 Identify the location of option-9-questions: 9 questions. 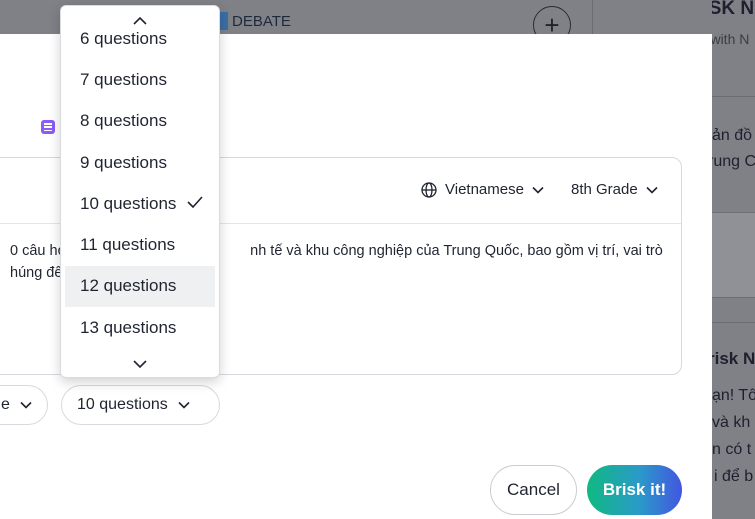
(140, 162).